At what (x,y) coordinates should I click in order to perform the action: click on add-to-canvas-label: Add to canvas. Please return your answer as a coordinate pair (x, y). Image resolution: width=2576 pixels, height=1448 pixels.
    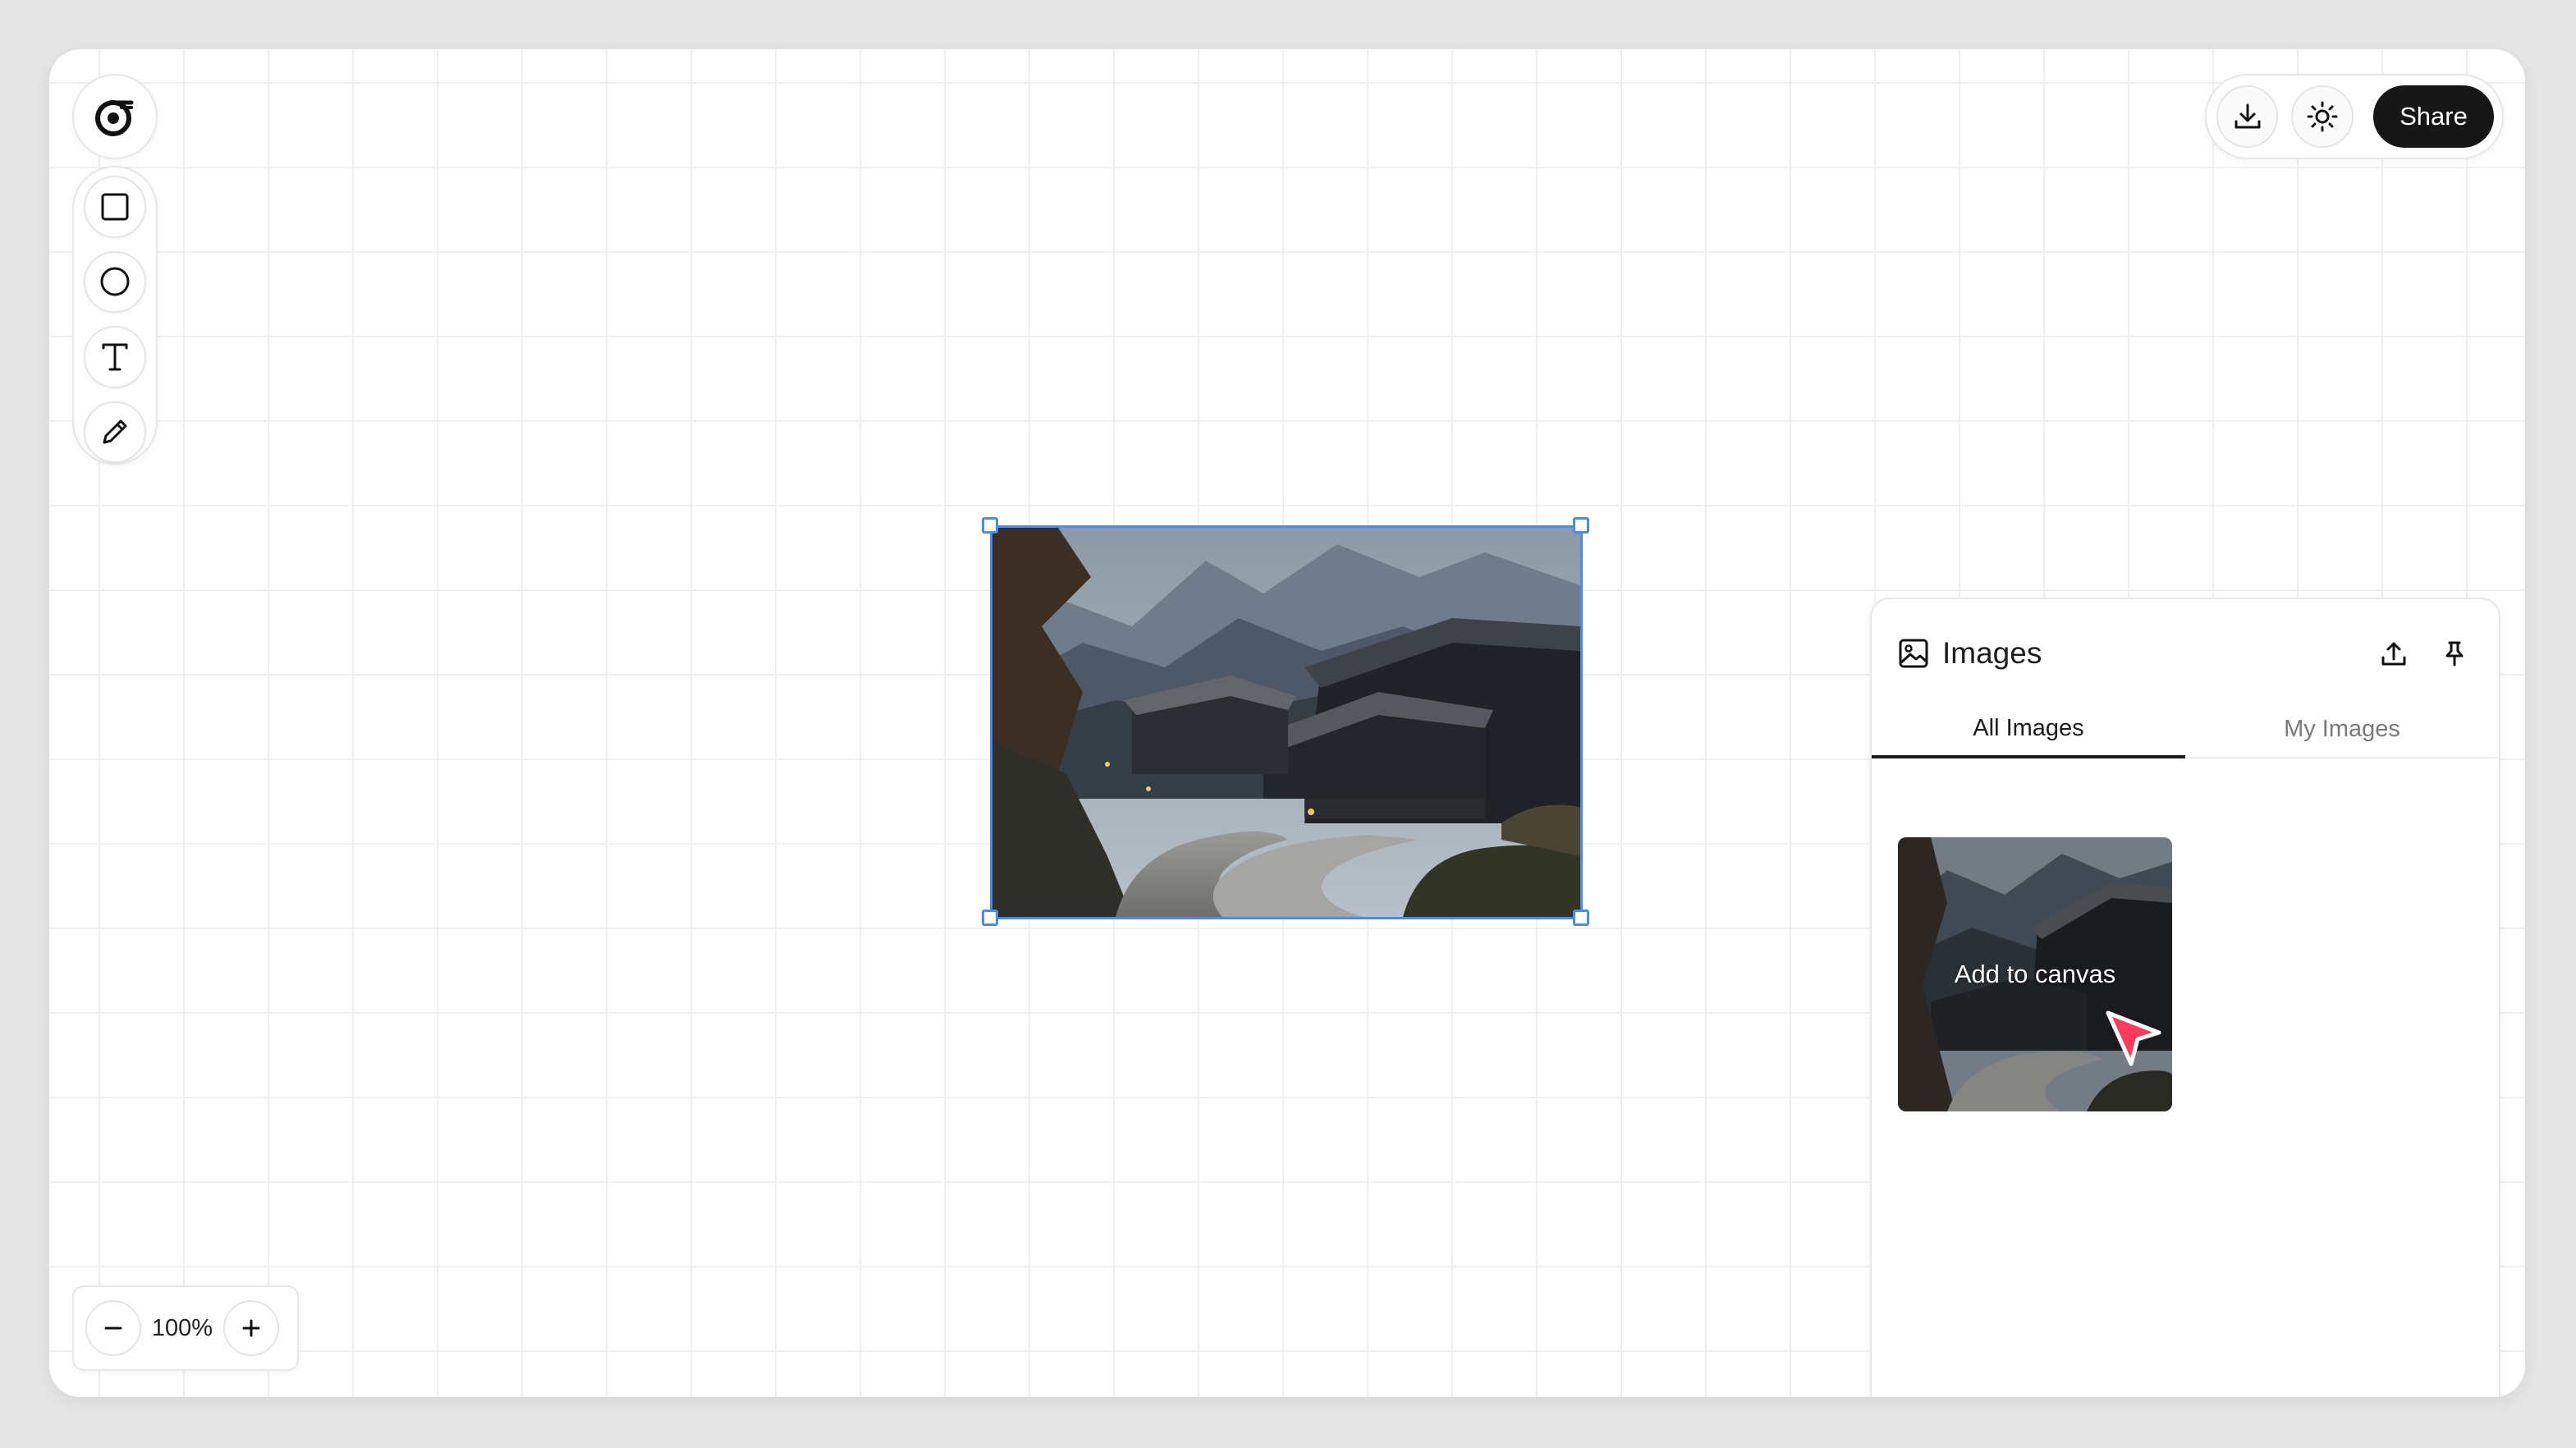
    Looking at the image, I should click on (2035, 974).